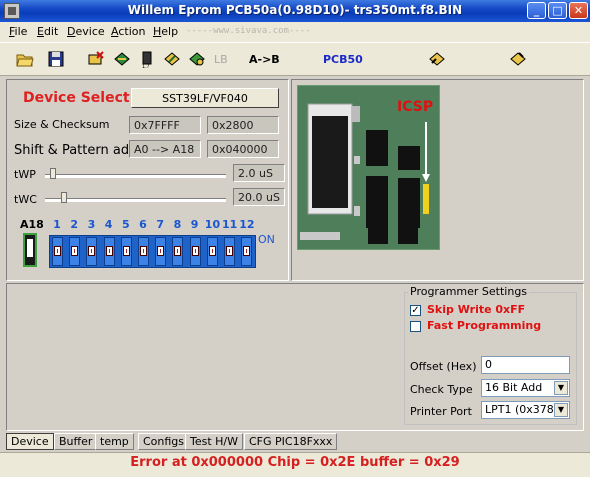  Describe the element at coordinates (578, 10) in the screenshot. I see `close-button: ✕` at that location.